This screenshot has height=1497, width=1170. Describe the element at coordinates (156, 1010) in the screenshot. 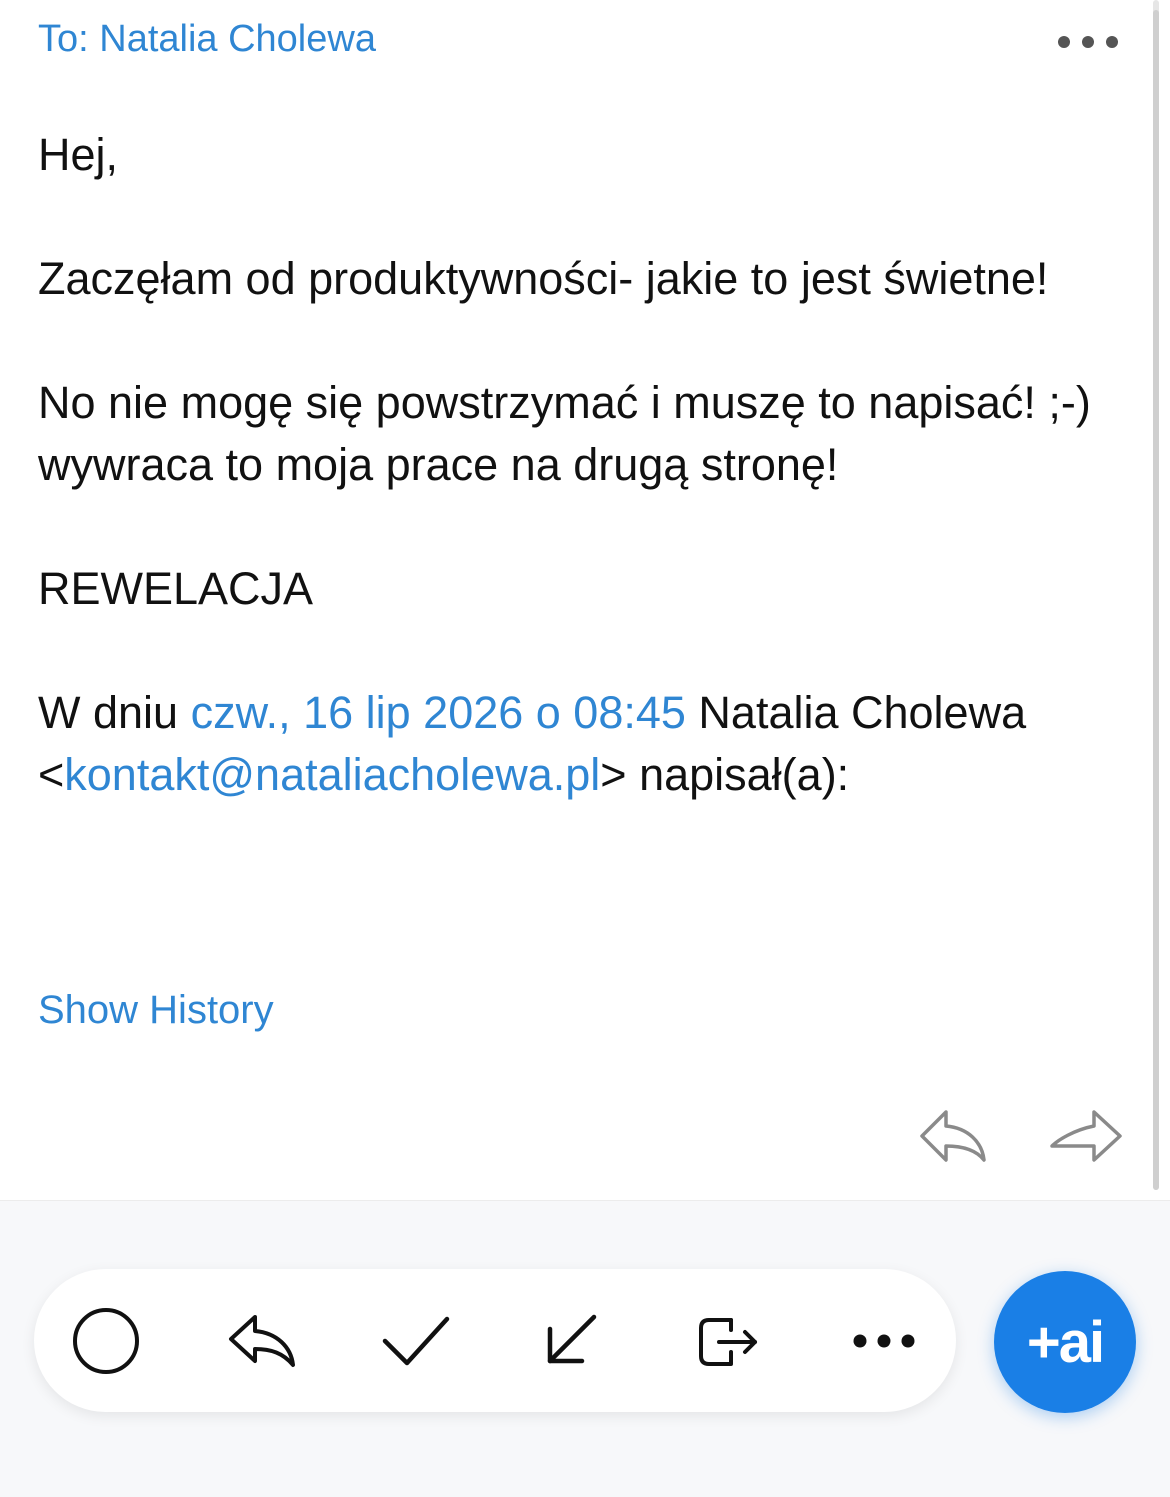

I see `show-history-link: Show History` at that location.